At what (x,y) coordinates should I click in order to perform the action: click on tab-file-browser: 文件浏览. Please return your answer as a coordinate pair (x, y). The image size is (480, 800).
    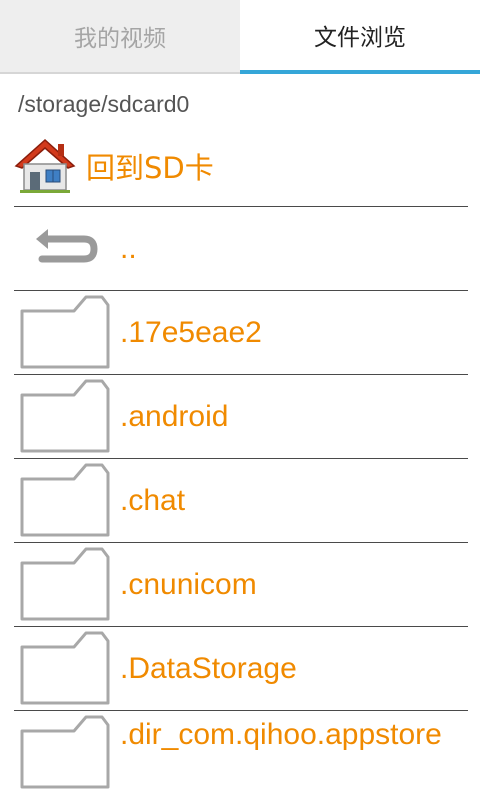
    Looking at the image, I should click on (360, 37).